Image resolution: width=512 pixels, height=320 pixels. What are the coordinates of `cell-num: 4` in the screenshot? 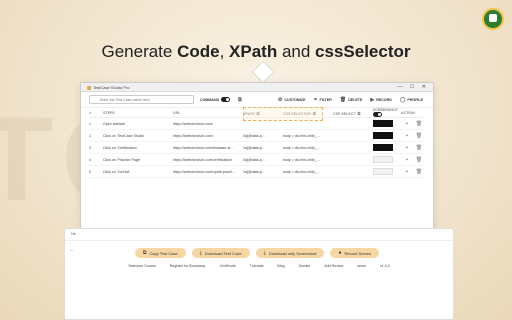 It's located at (90, 159).